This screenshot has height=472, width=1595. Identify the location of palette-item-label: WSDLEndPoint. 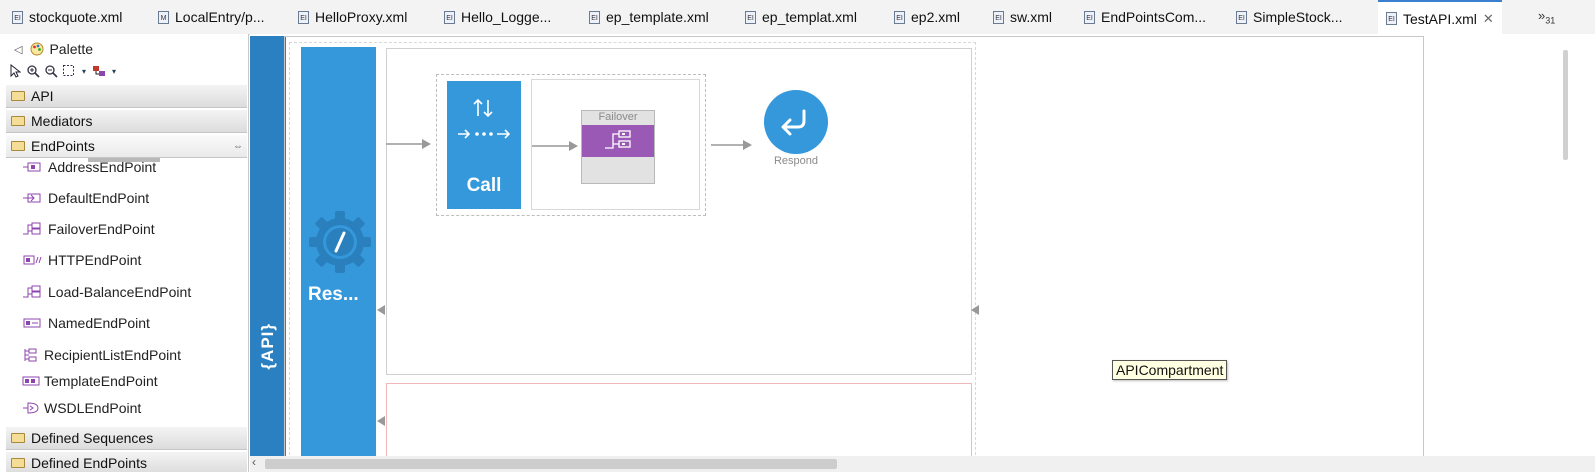
(93, 408).